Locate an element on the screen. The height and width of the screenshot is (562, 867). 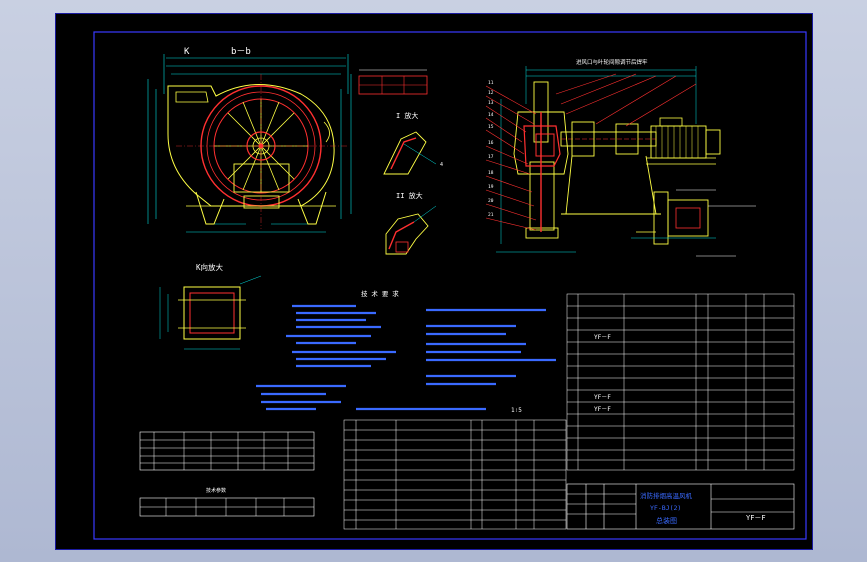
tech-req-title: 技 术 要 求 is located at coordinates (380, 293).